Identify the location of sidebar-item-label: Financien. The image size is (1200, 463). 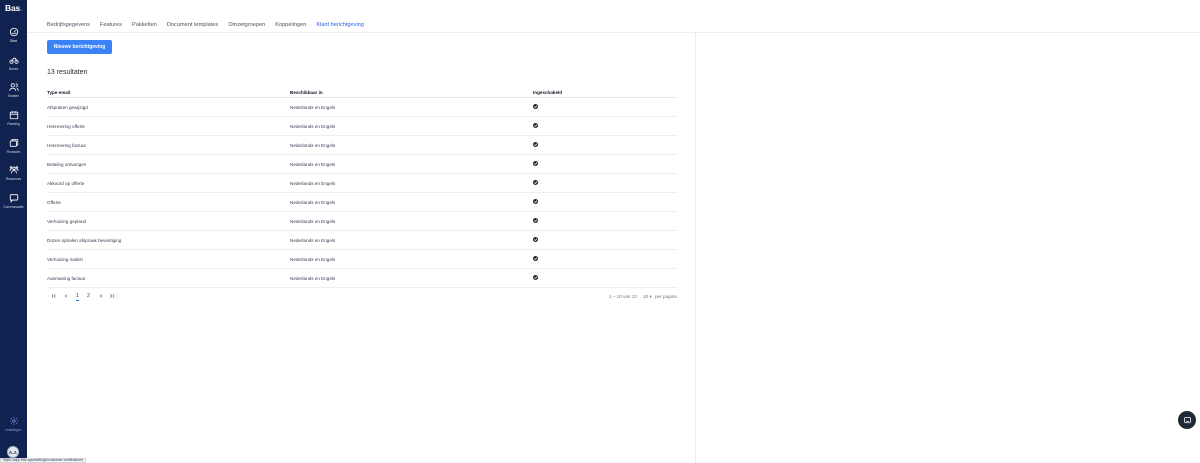
(13, 152).